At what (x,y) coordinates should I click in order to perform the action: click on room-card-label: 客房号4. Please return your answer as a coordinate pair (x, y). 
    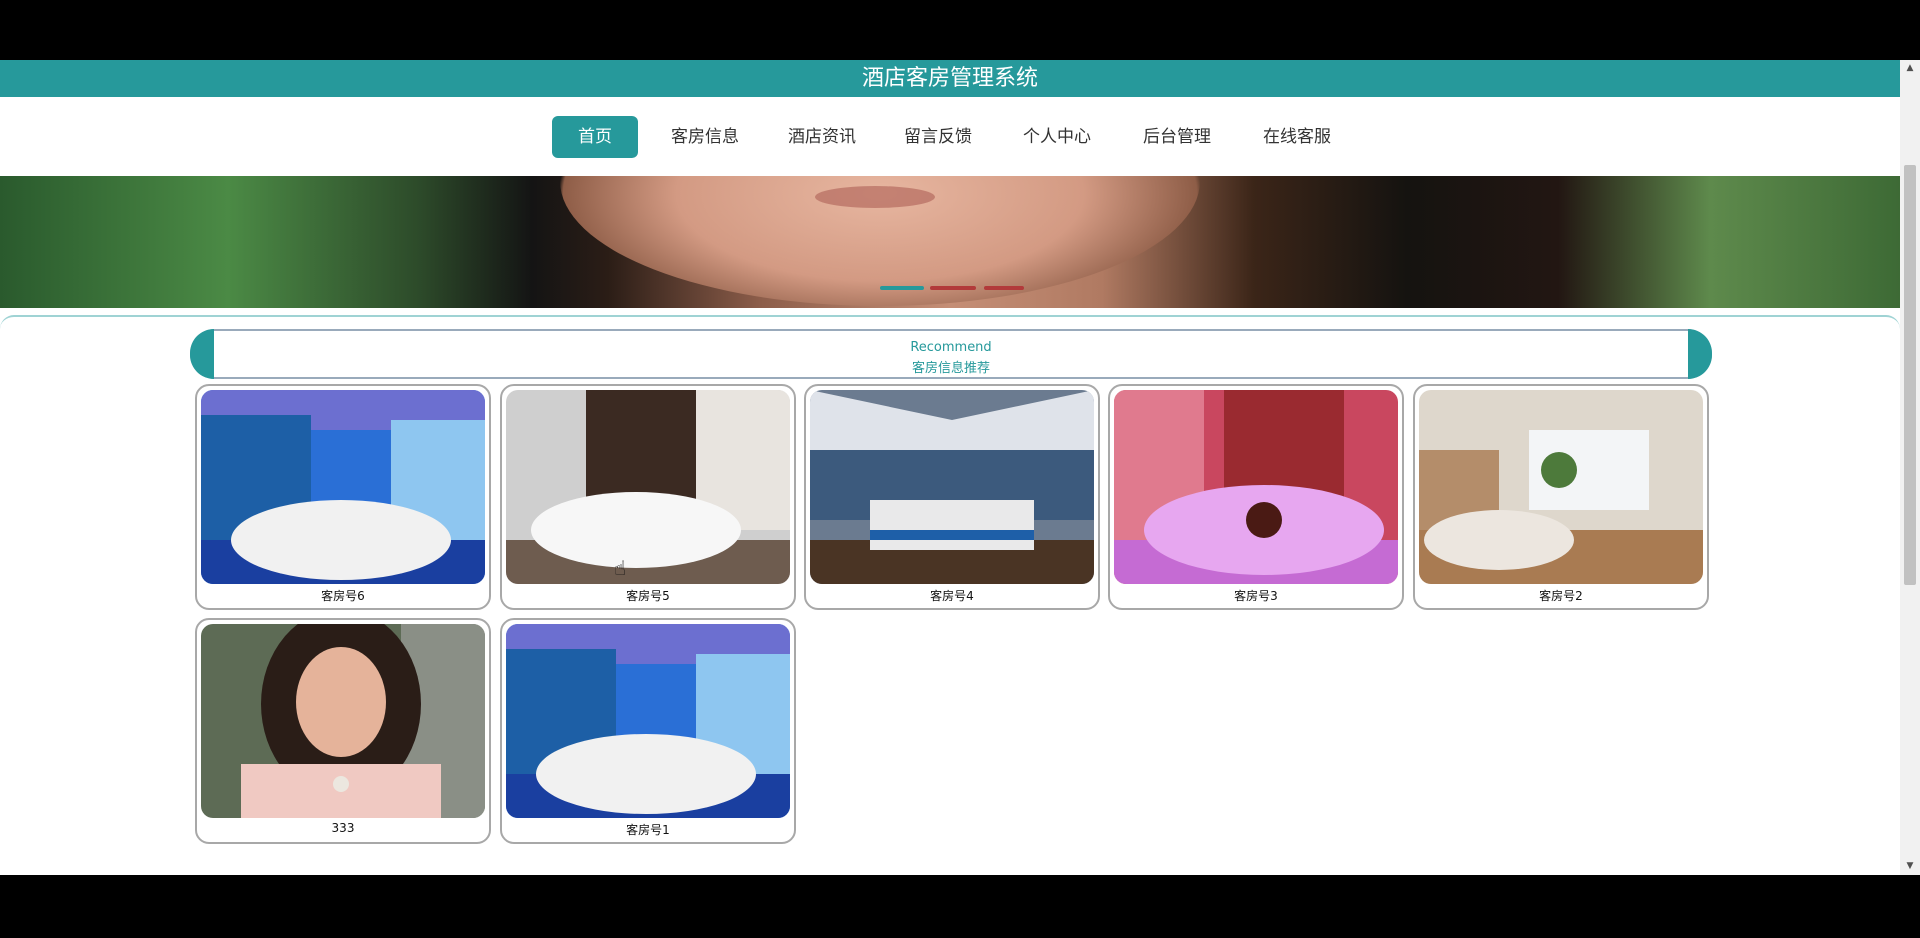
    Looking at the image, I should click on (952, 596).